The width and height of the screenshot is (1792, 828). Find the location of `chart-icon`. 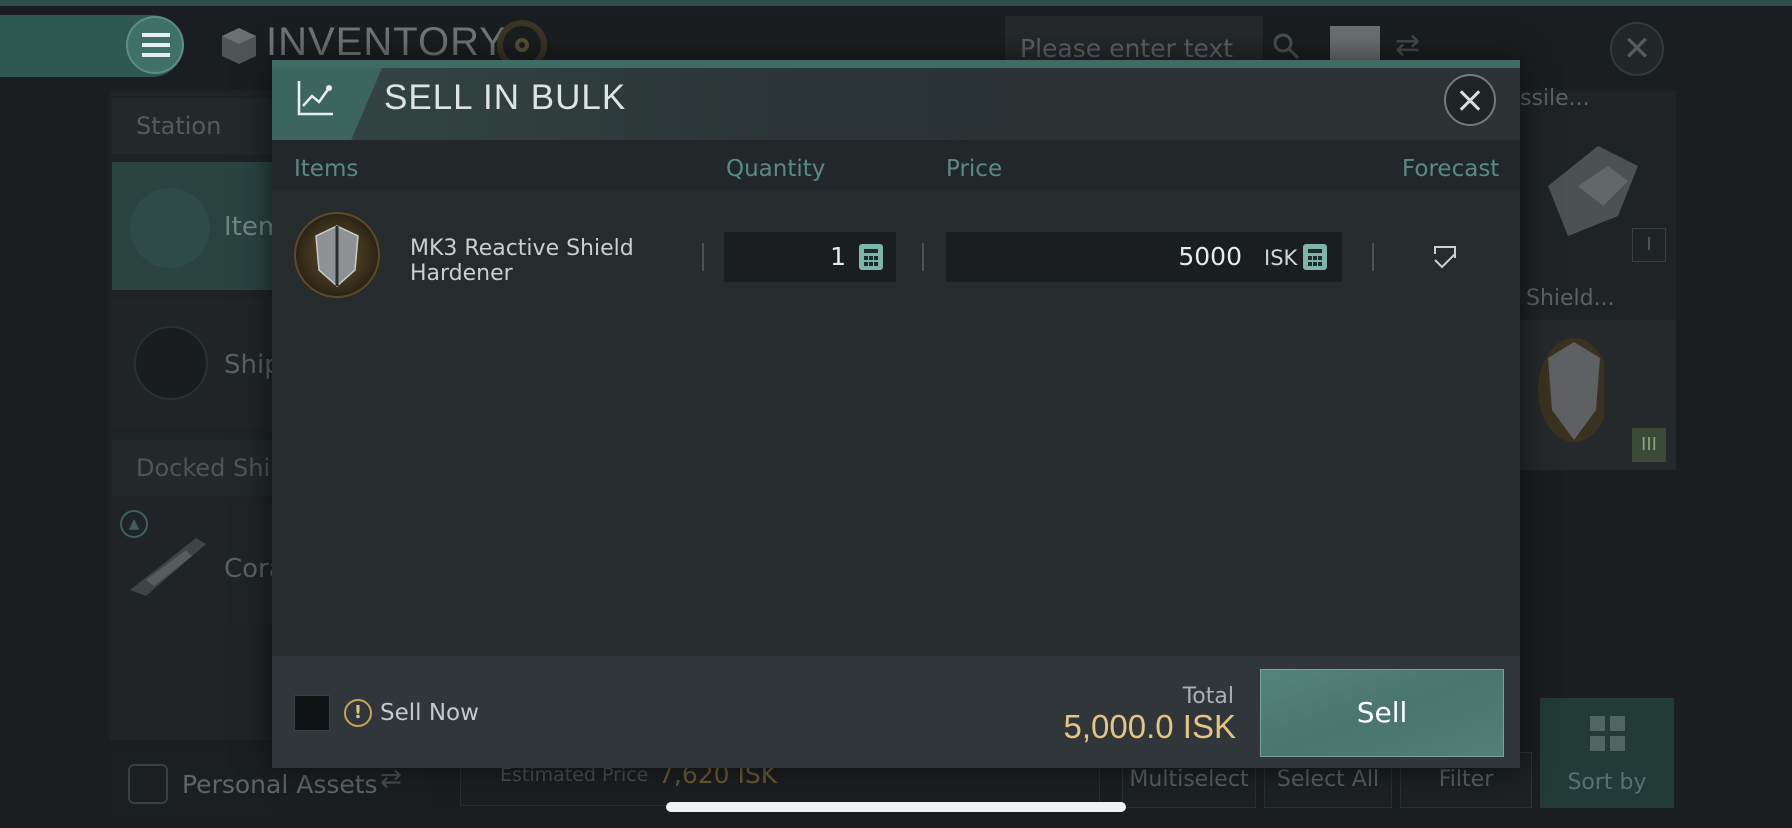

chart-icon is located at coordinates (315, 98).